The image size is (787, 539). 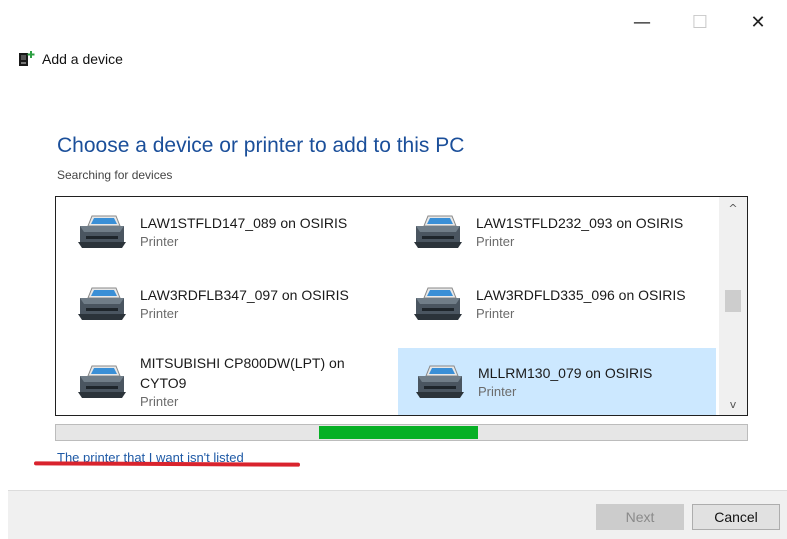 I want to click on maximize-button: ☐, so click(x=700, y=22).